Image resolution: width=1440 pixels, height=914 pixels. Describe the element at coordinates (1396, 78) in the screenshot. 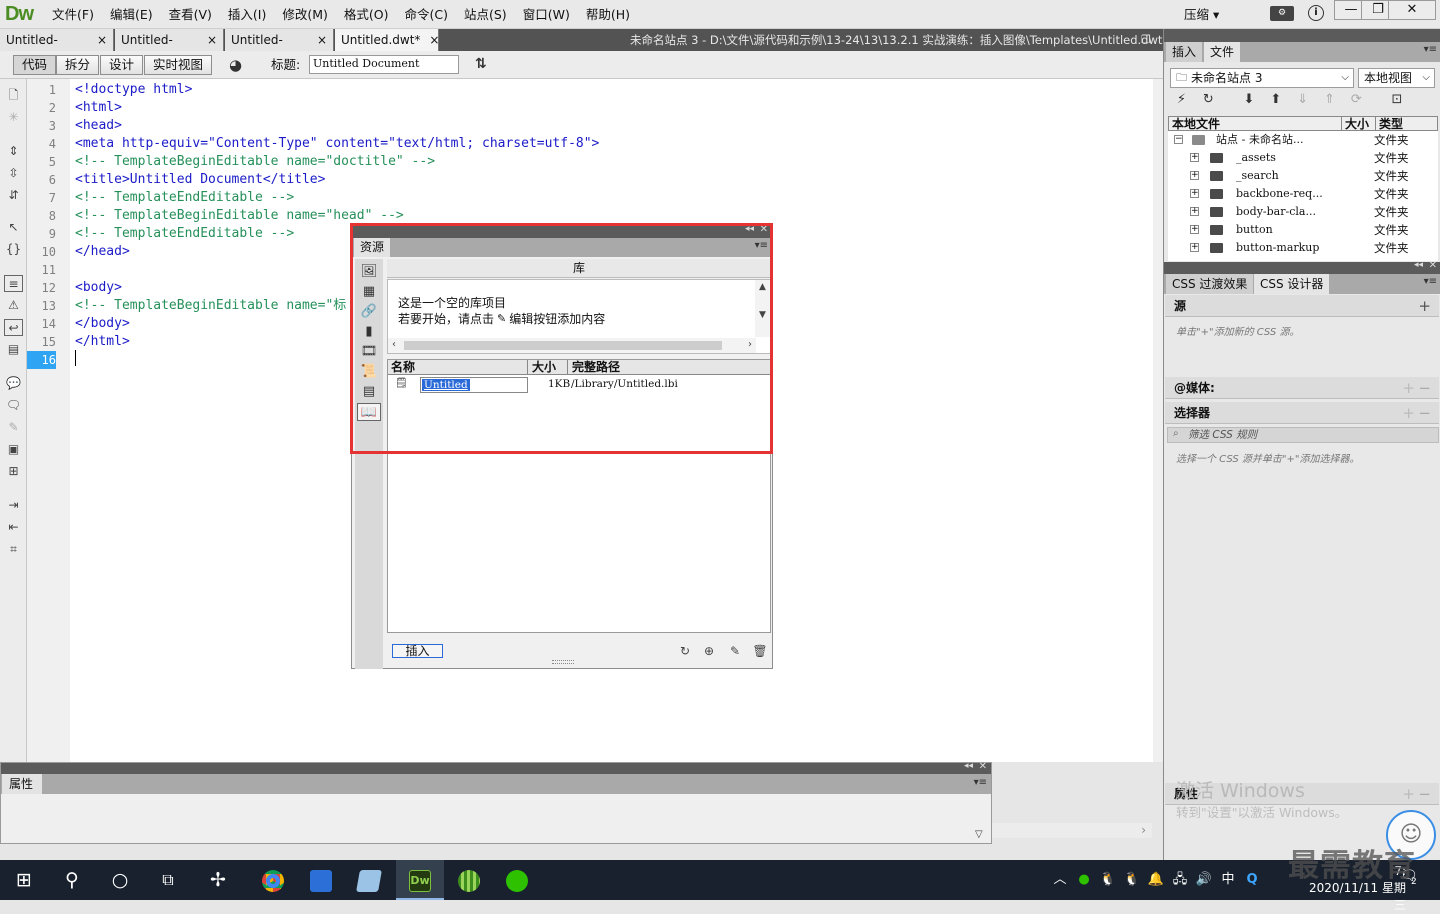

I see `view-select: 本地视图 ⌵` at that location.